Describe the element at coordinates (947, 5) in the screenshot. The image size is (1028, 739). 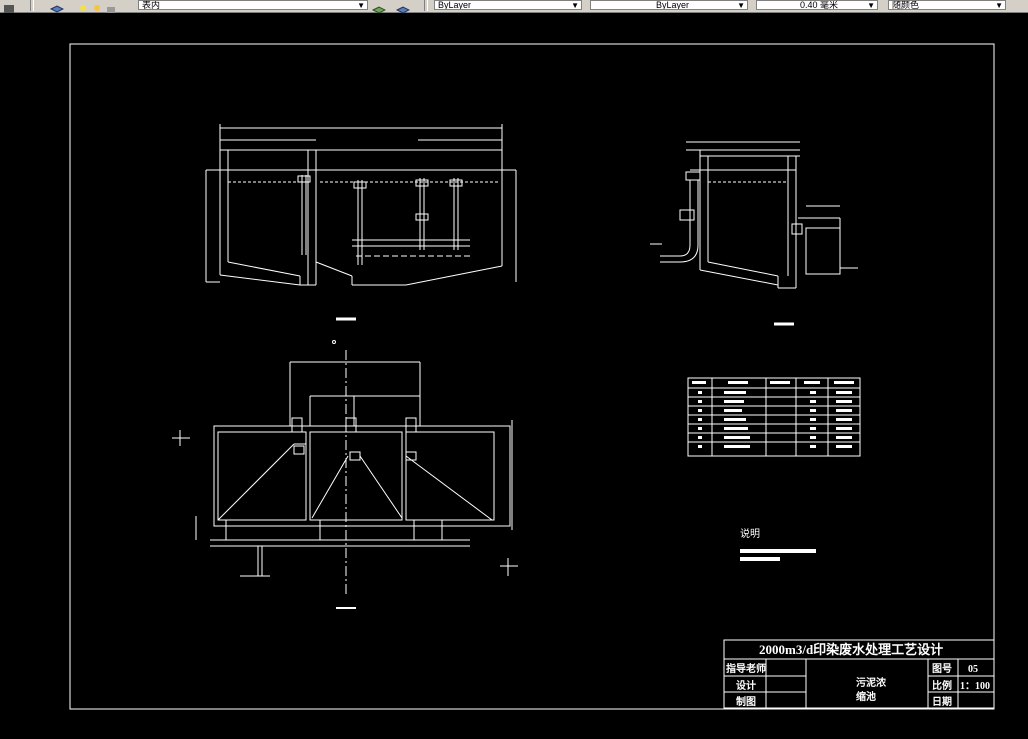
I see `plotstyle-dropdown: 随颜色 ▼` at that location.